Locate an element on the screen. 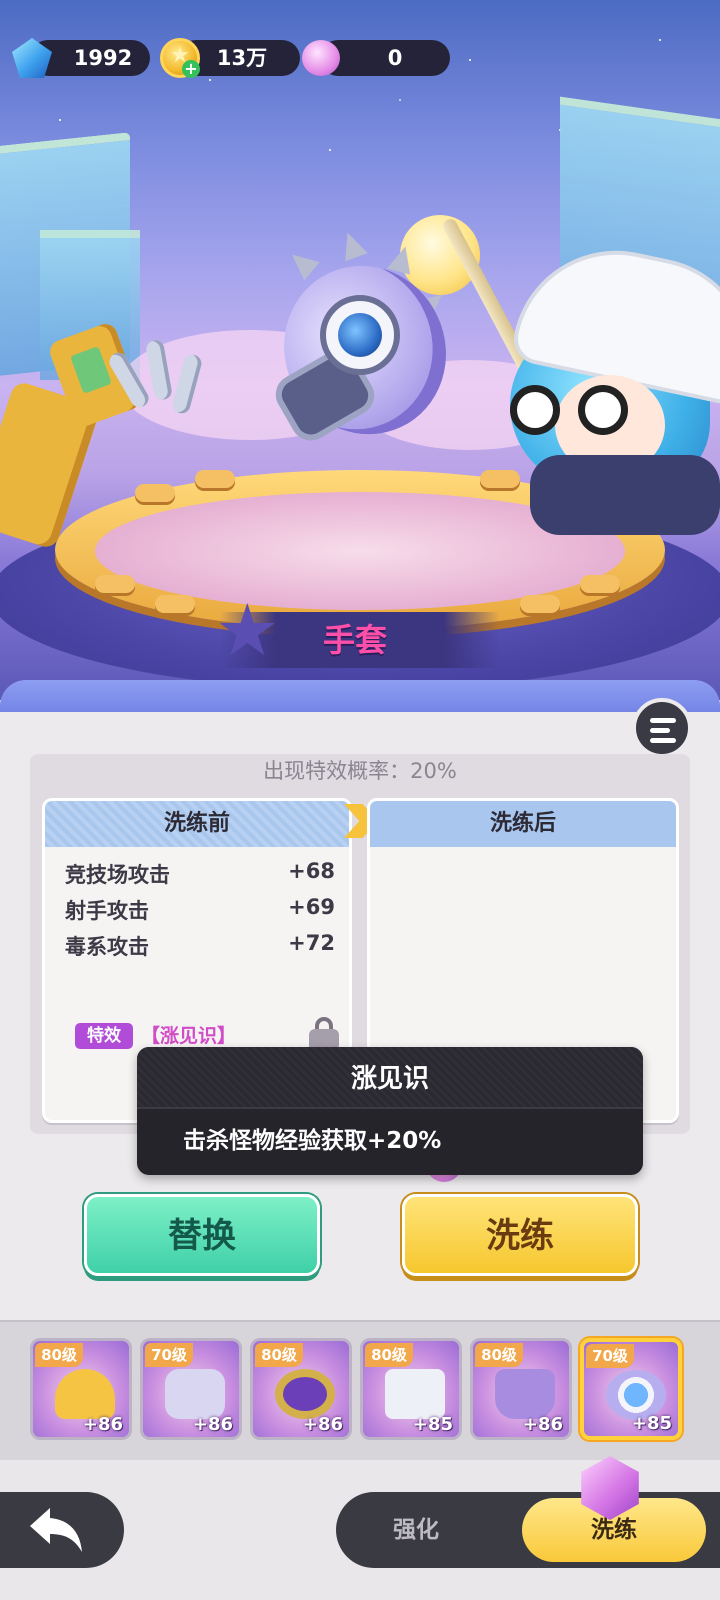 The height and width of the screenshot is (1600, 720). star-icon: ★ is located at coordinates (247, 630).